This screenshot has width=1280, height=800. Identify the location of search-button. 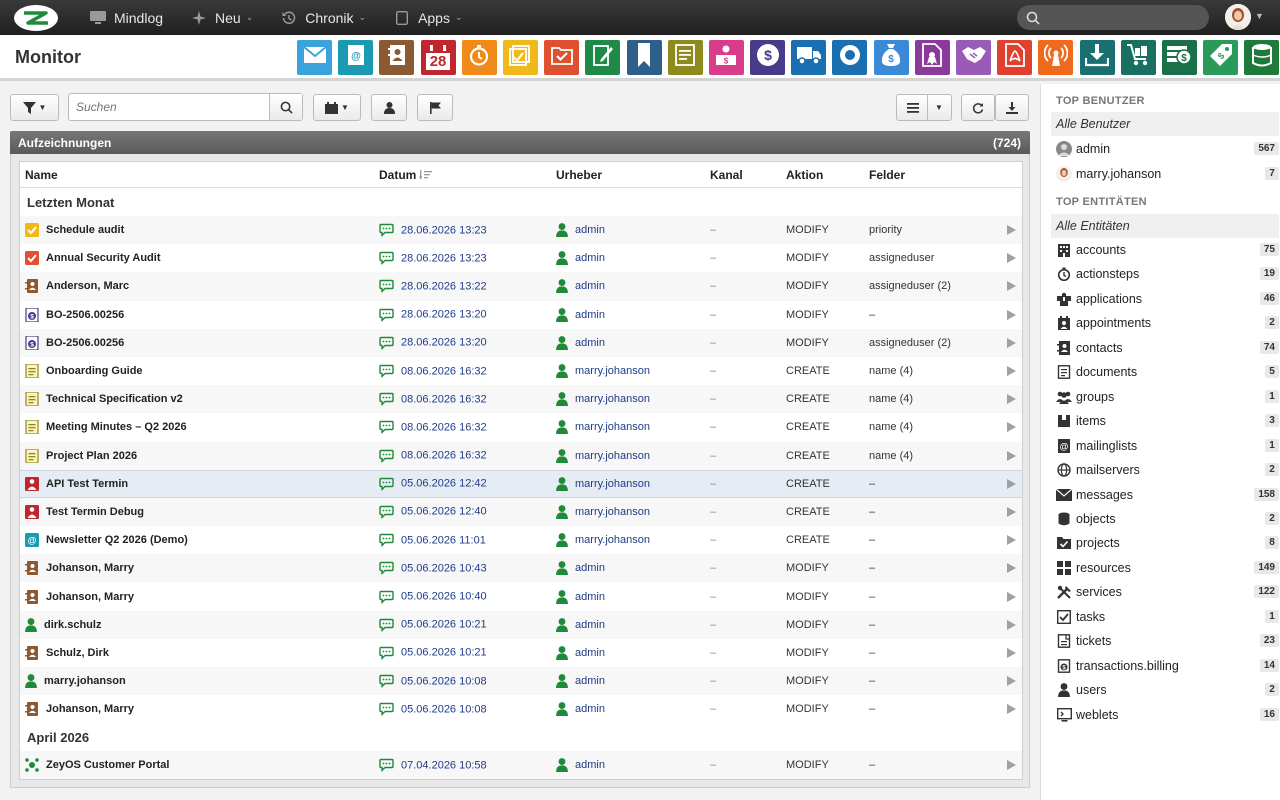
(285, 107).